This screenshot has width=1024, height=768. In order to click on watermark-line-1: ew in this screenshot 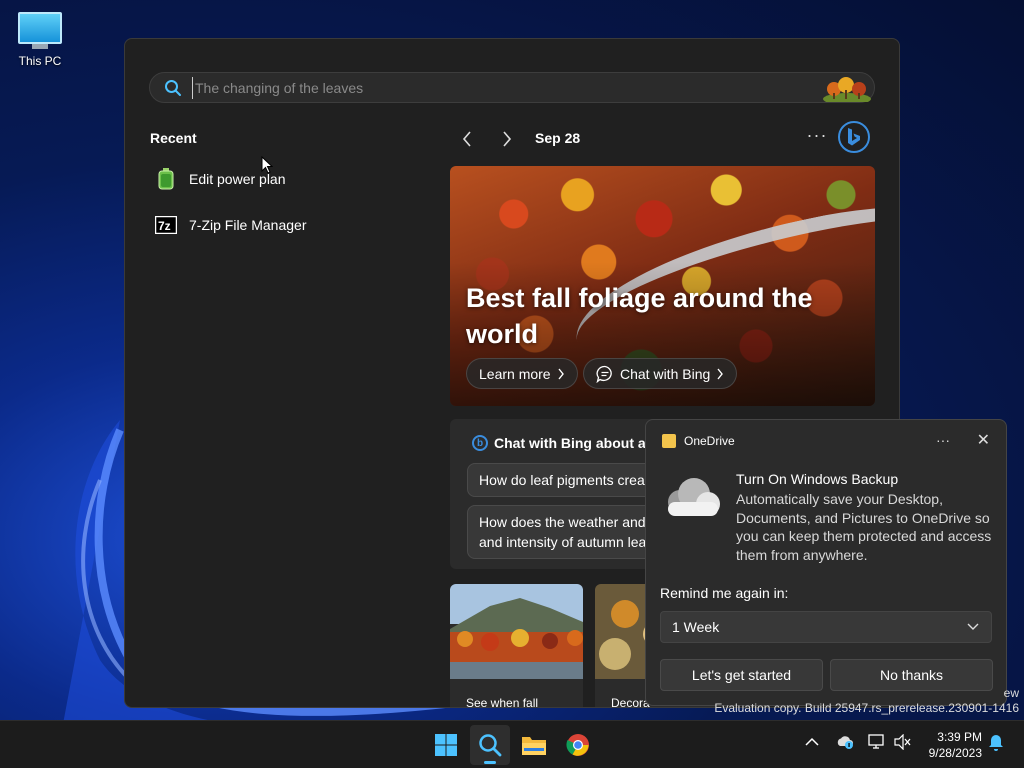, I will do `click(1011, 693)`.